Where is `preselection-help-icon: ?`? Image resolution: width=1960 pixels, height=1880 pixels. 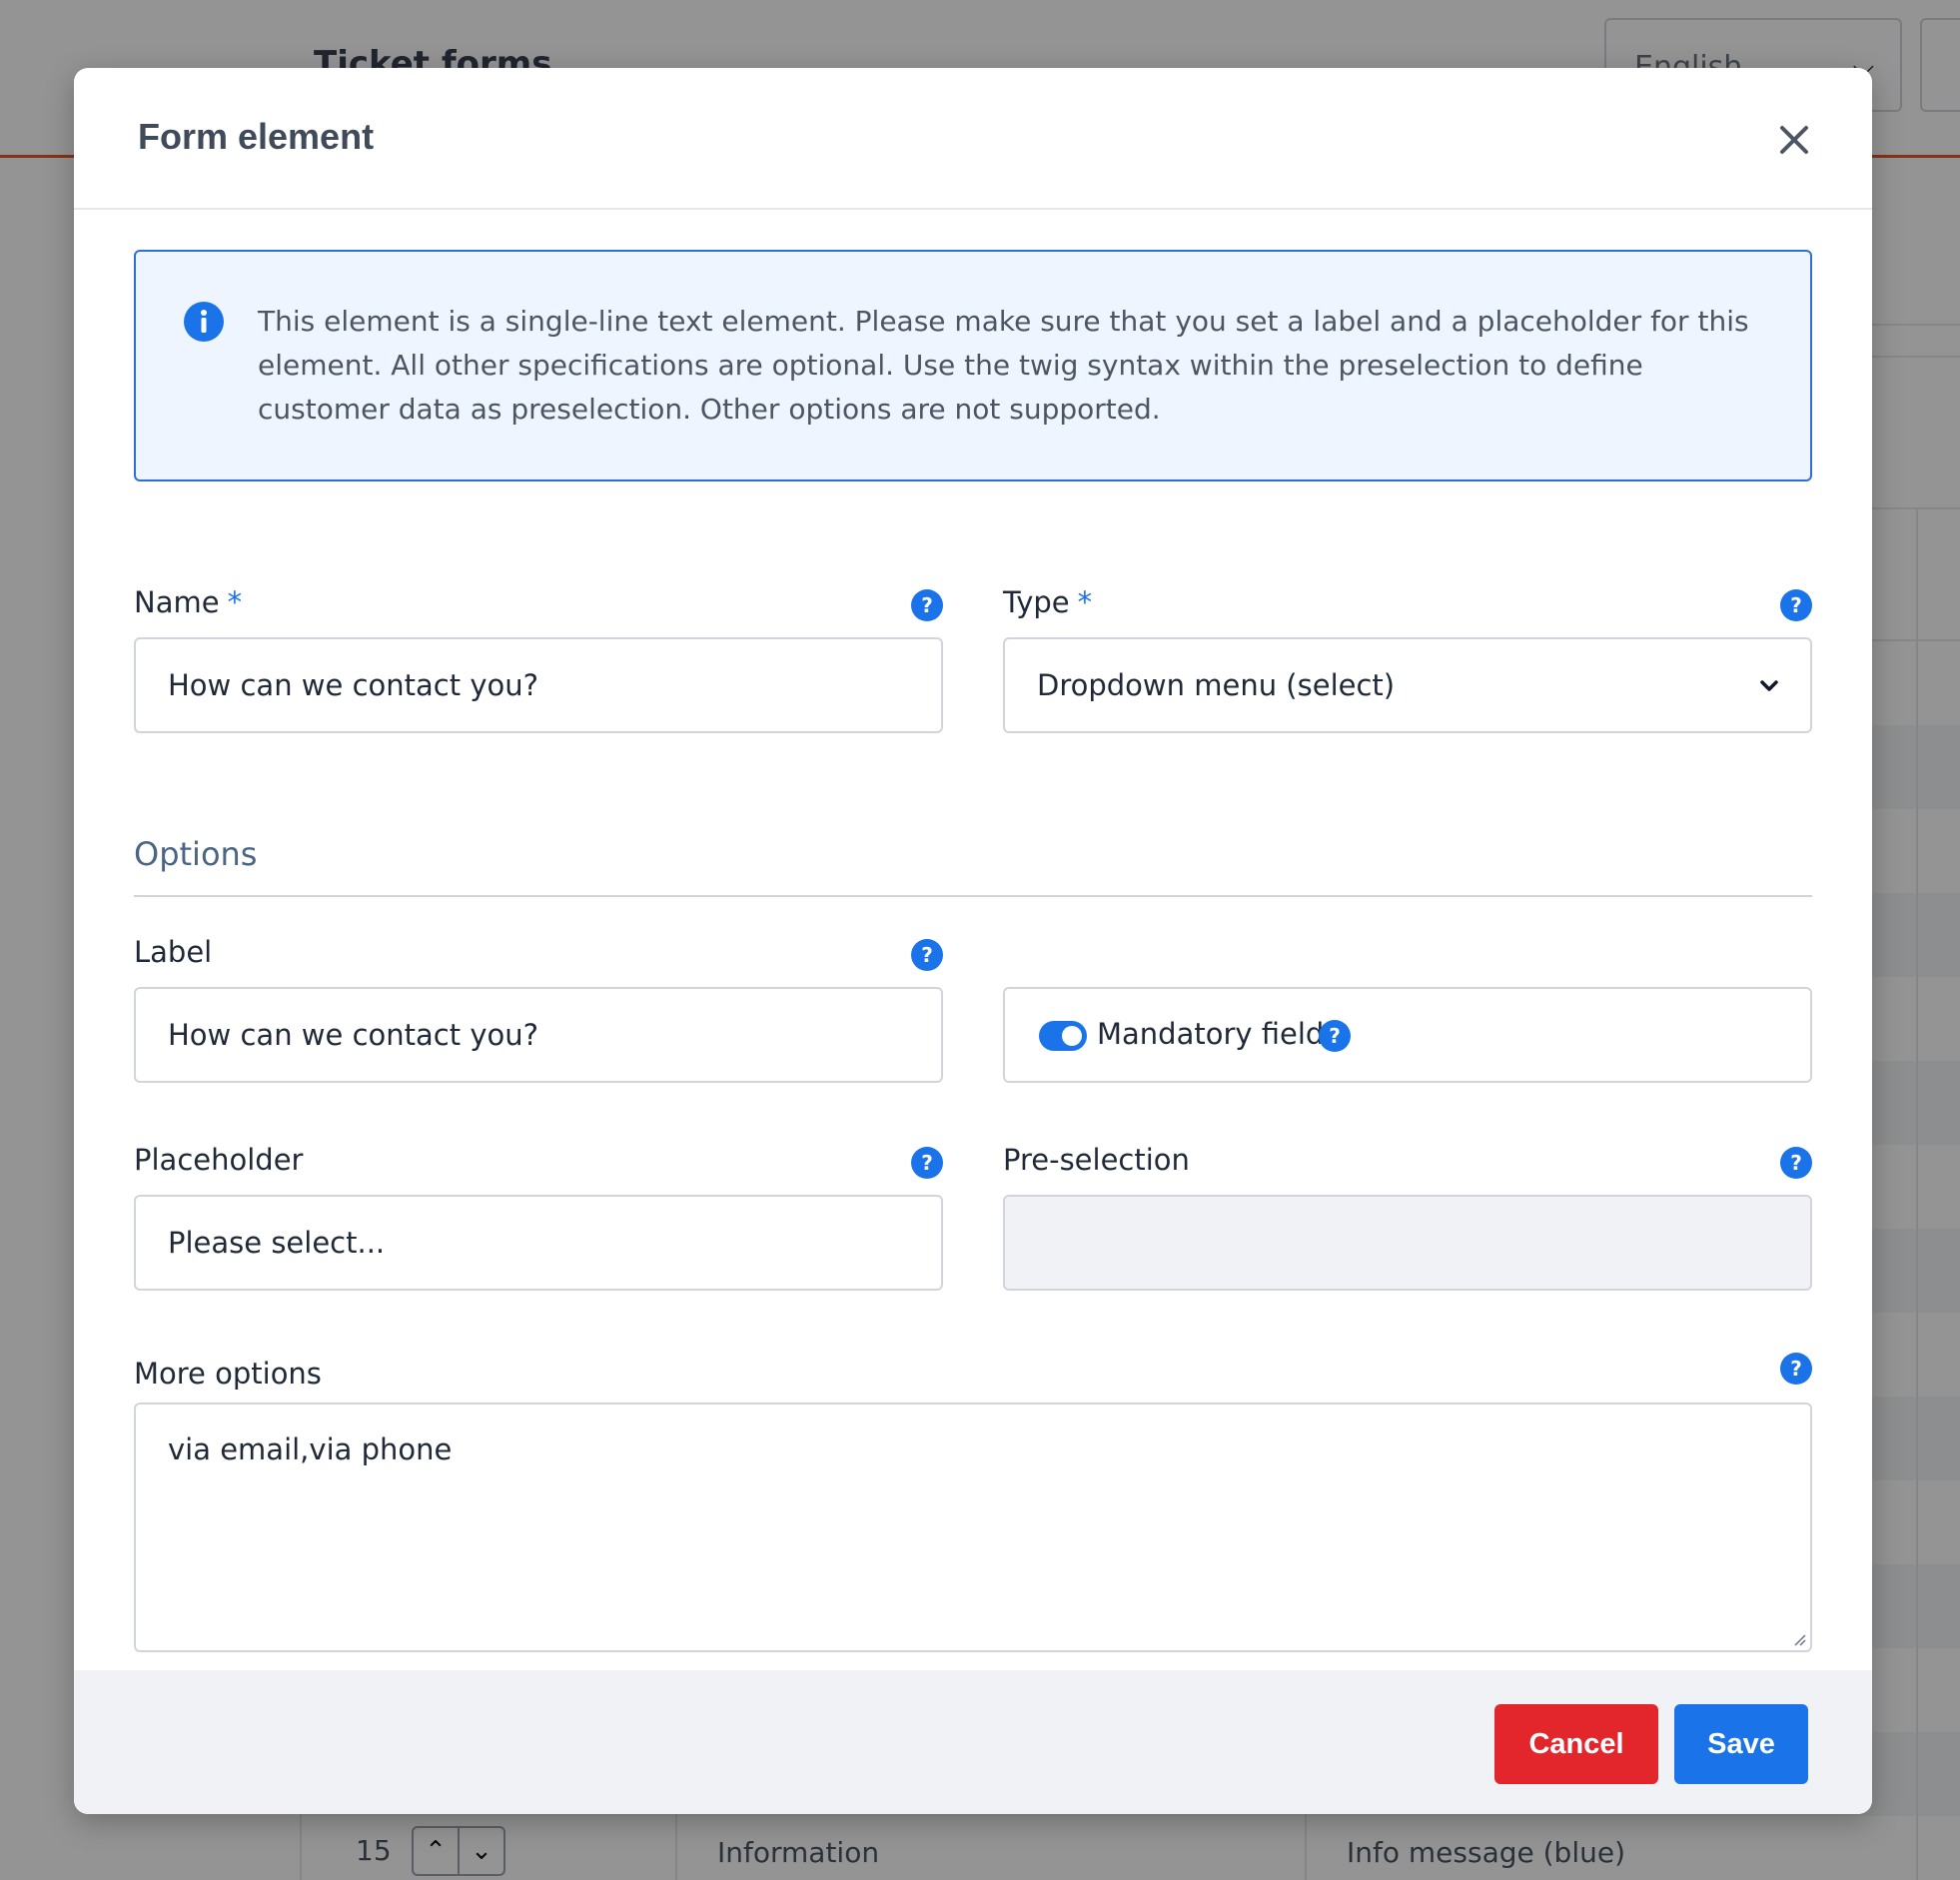
preselection-help-icon: ? is located at coordinates (1796, 1163).